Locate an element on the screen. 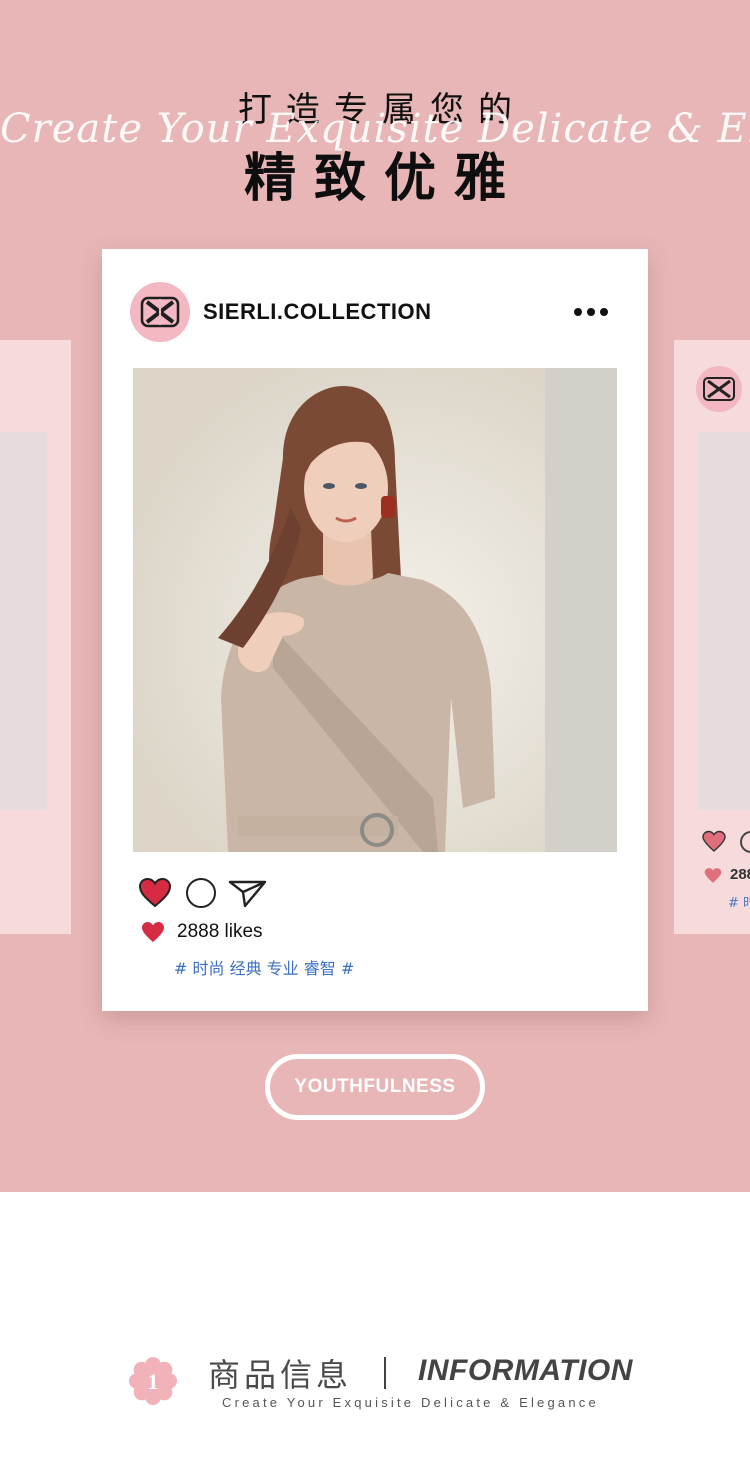  badge-number: 1 is located at coordinates (153, 1381).